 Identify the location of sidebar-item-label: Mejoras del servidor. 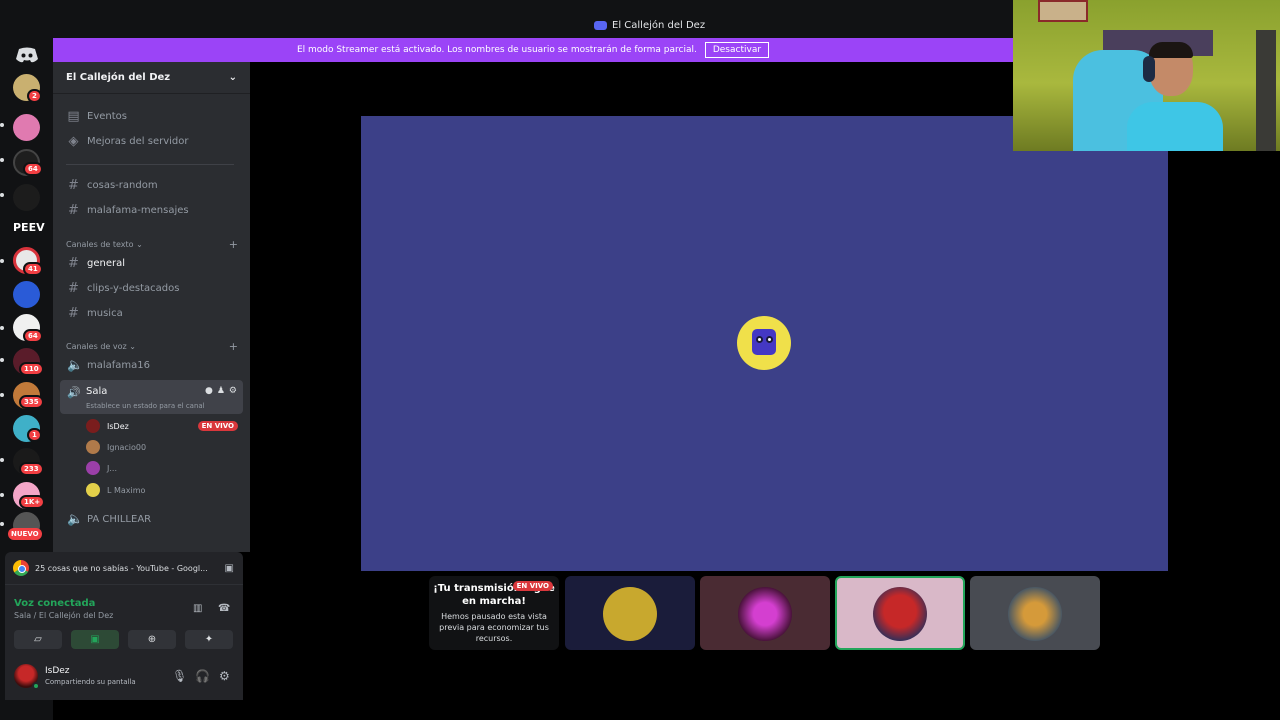
(138, 141).